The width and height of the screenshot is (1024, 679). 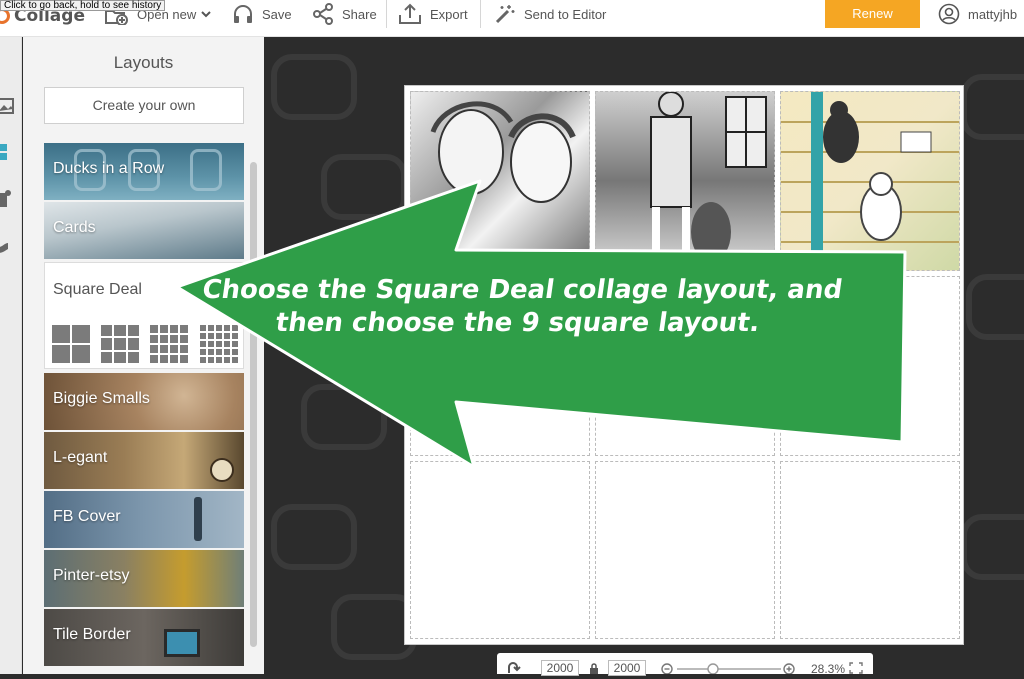 I want to click on rotate-icon, so click(x=514, y=667).